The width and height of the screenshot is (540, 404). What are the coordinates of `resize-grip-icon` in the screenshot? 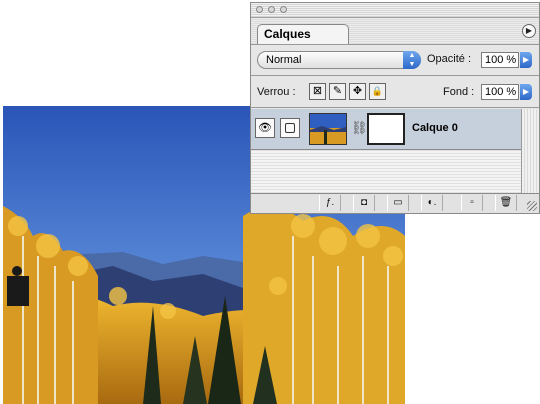 It's located at (532, 206).